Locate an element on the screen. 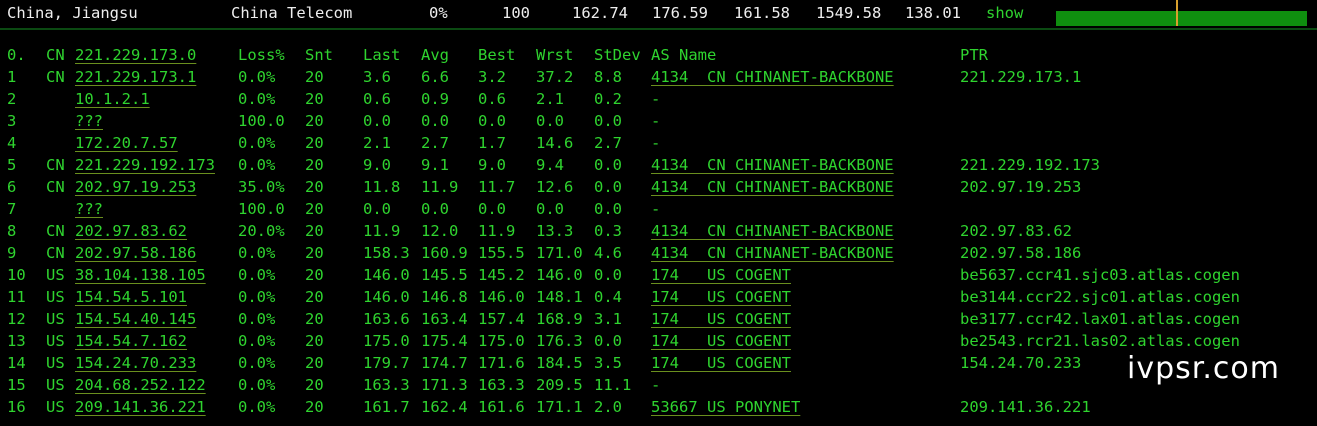  hop-cell: 10 is located at coordinates (16, 275).